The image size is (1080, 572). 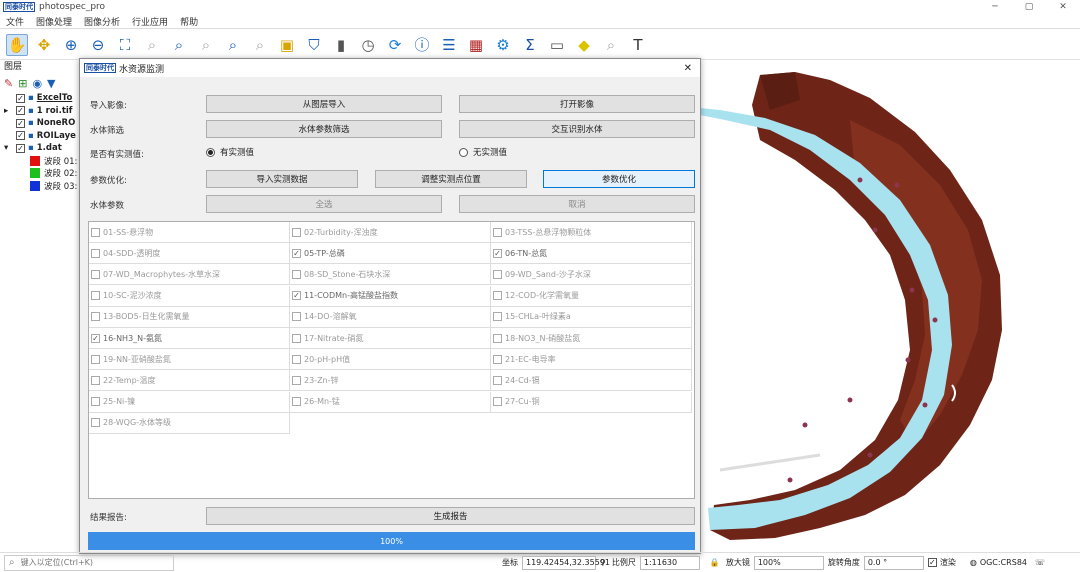 I want to click on clock-icon: ◷, so click(x=368, y=45).